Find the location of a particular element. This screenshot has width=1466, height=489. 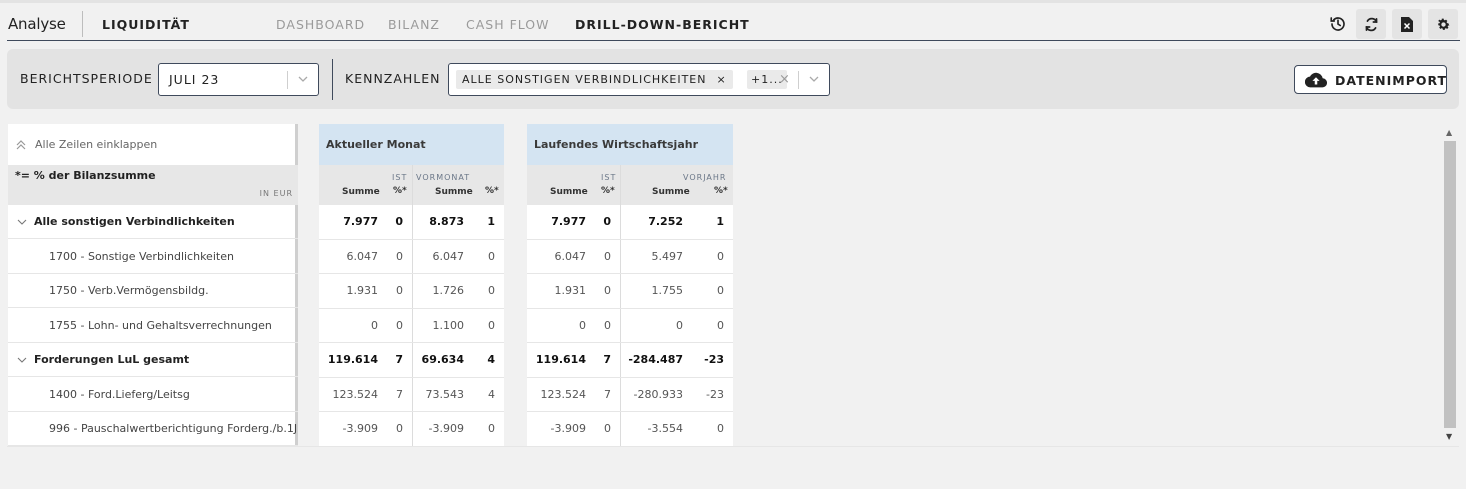

collapse-all-label: Alle Zeilen einklappen is located at coordinates (96, 144).